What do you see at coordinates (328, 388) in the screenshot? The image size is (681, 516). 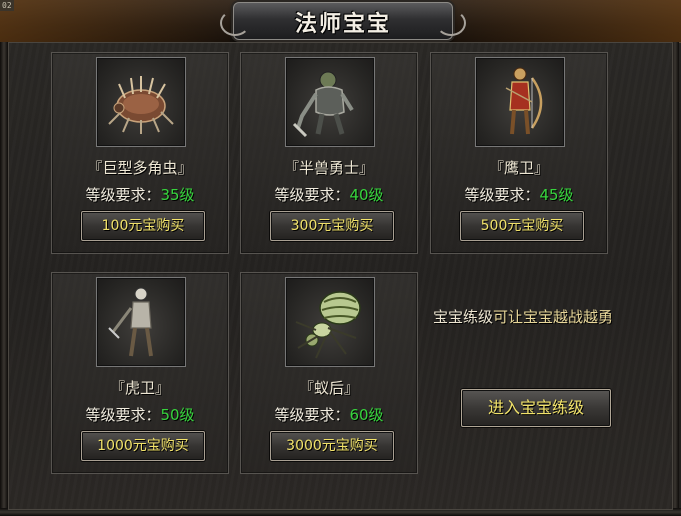 I see `pet-name: 『蚁后』` at bounding box center [328, 388].